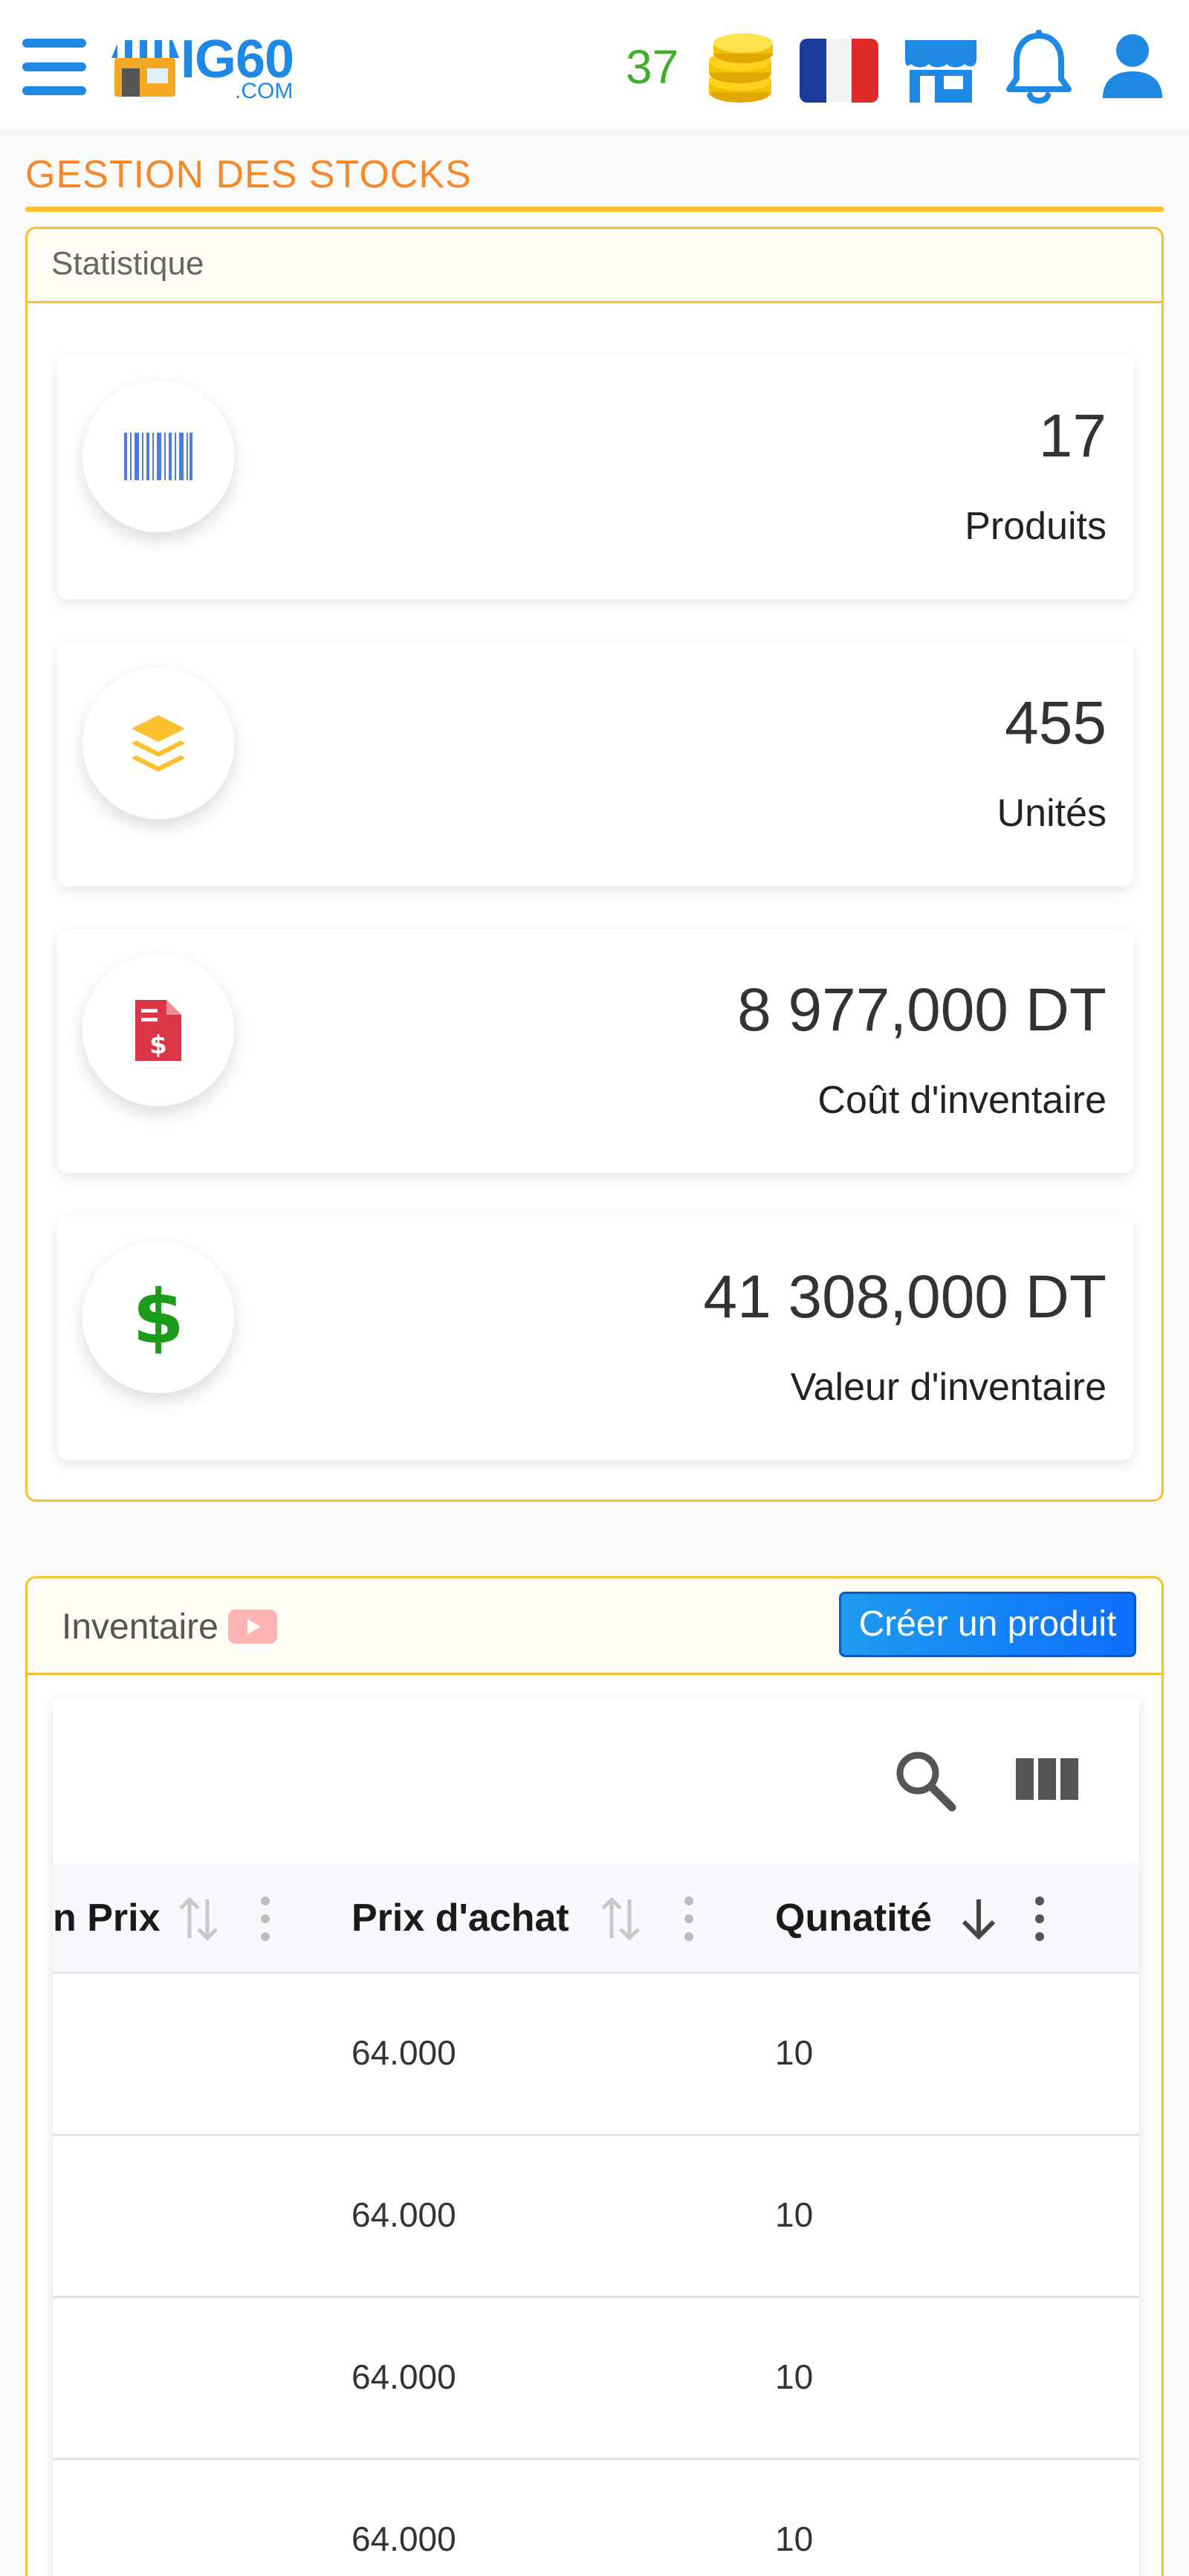  What do you see at coordinates (594, 65) in the screenshot?
I see `top-bar: IG60 .COM 37` at bounding box center [594, 65].